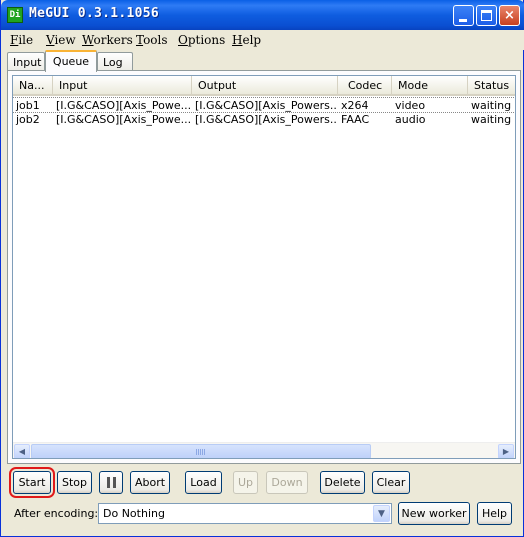 The height and width of the screenshot is (537, 524). What do you see at coordinates (28, 105) in the screenshot?
I see `cell-name: job1` at bounding box center [28, 105].